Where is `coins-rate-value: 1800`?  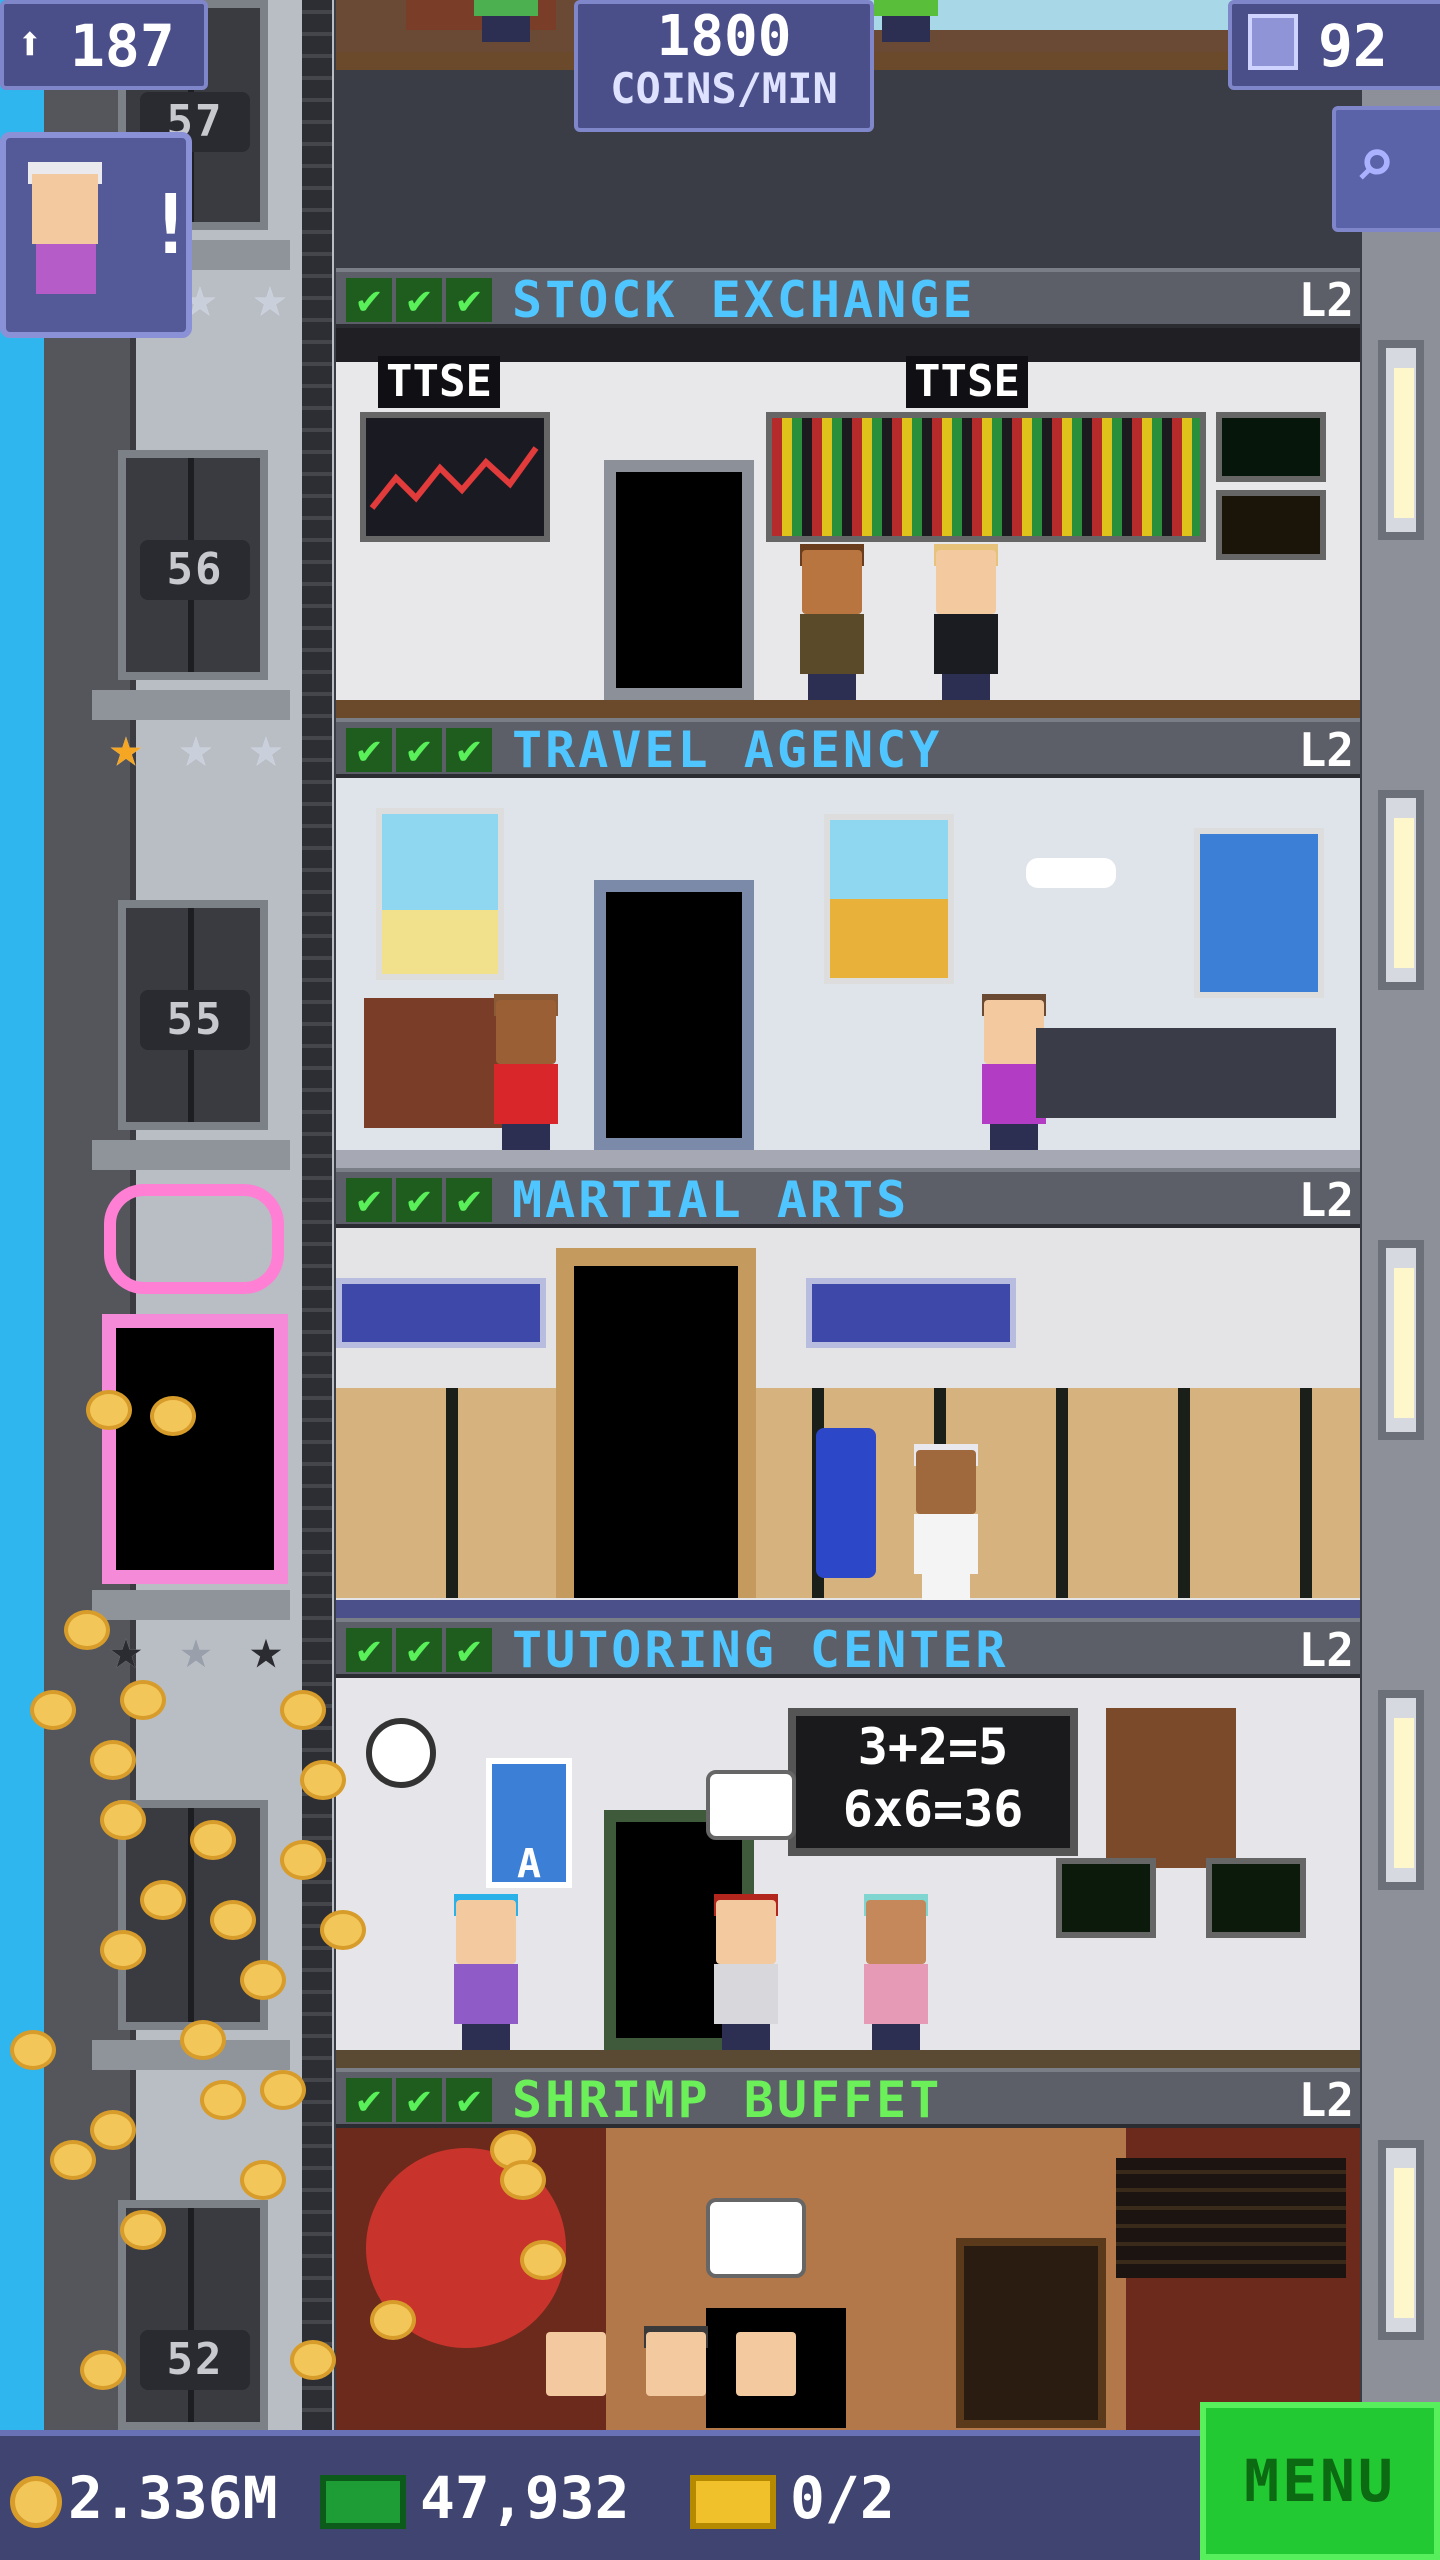 coins-rate-value: 1800 is located at coordinates (724, 36).